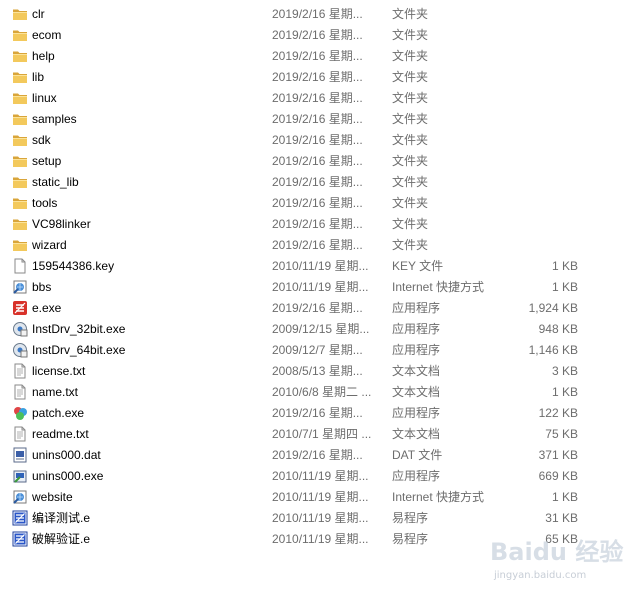  I want to click on file-row-编译测试-e: 编译测试.e 2010/11/19 星期... 易程序 31 KB, so click(319, 518).